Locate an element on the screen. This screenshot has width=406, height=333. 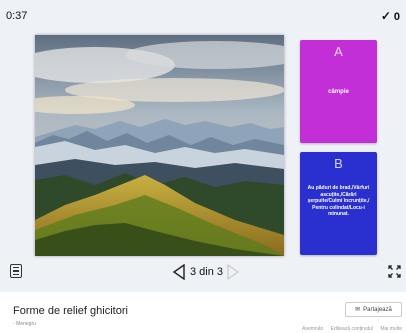
share-button: ✉ Partajează is located at coordinates (373, 309).